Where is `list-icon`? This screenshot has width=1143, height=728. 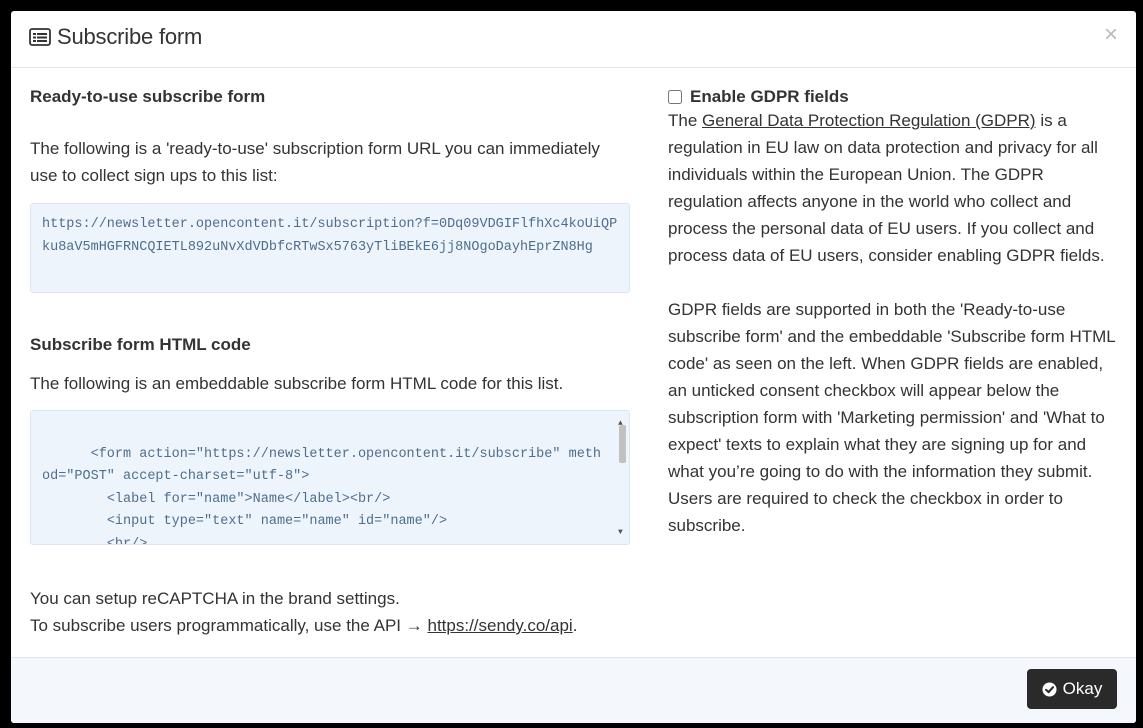
list-icon is located at coordinates (40, 37).